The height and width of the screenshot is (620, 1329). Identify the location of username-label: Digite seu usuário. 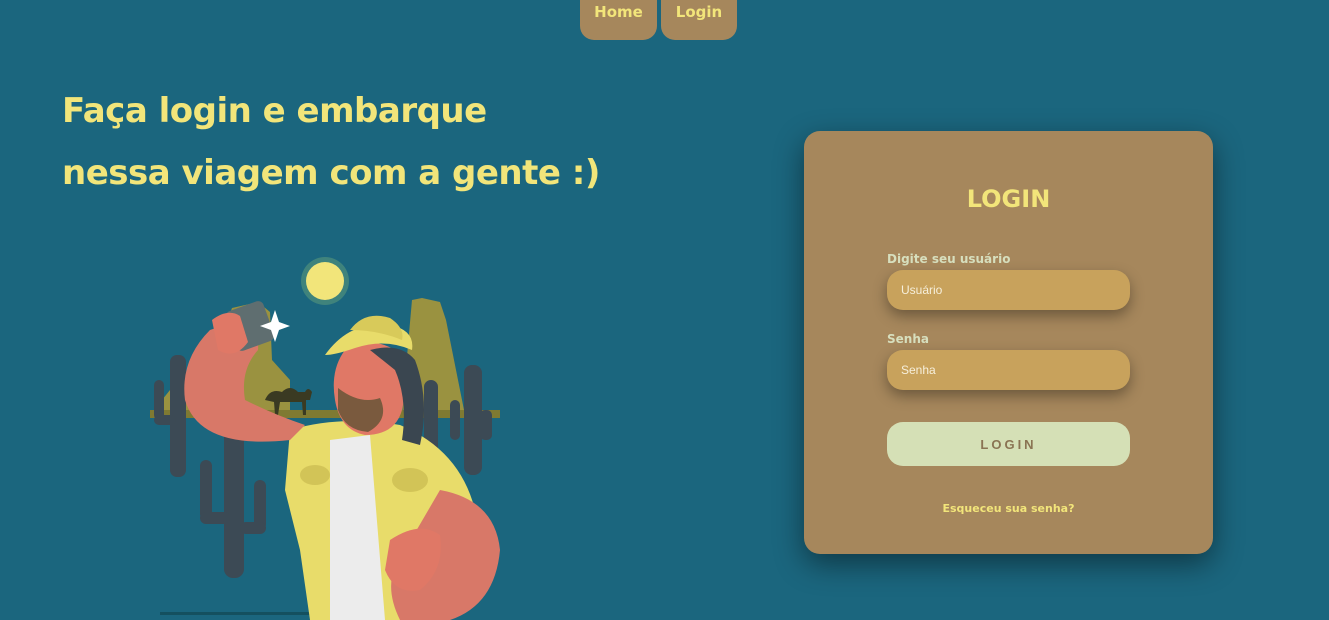
(949, 259).